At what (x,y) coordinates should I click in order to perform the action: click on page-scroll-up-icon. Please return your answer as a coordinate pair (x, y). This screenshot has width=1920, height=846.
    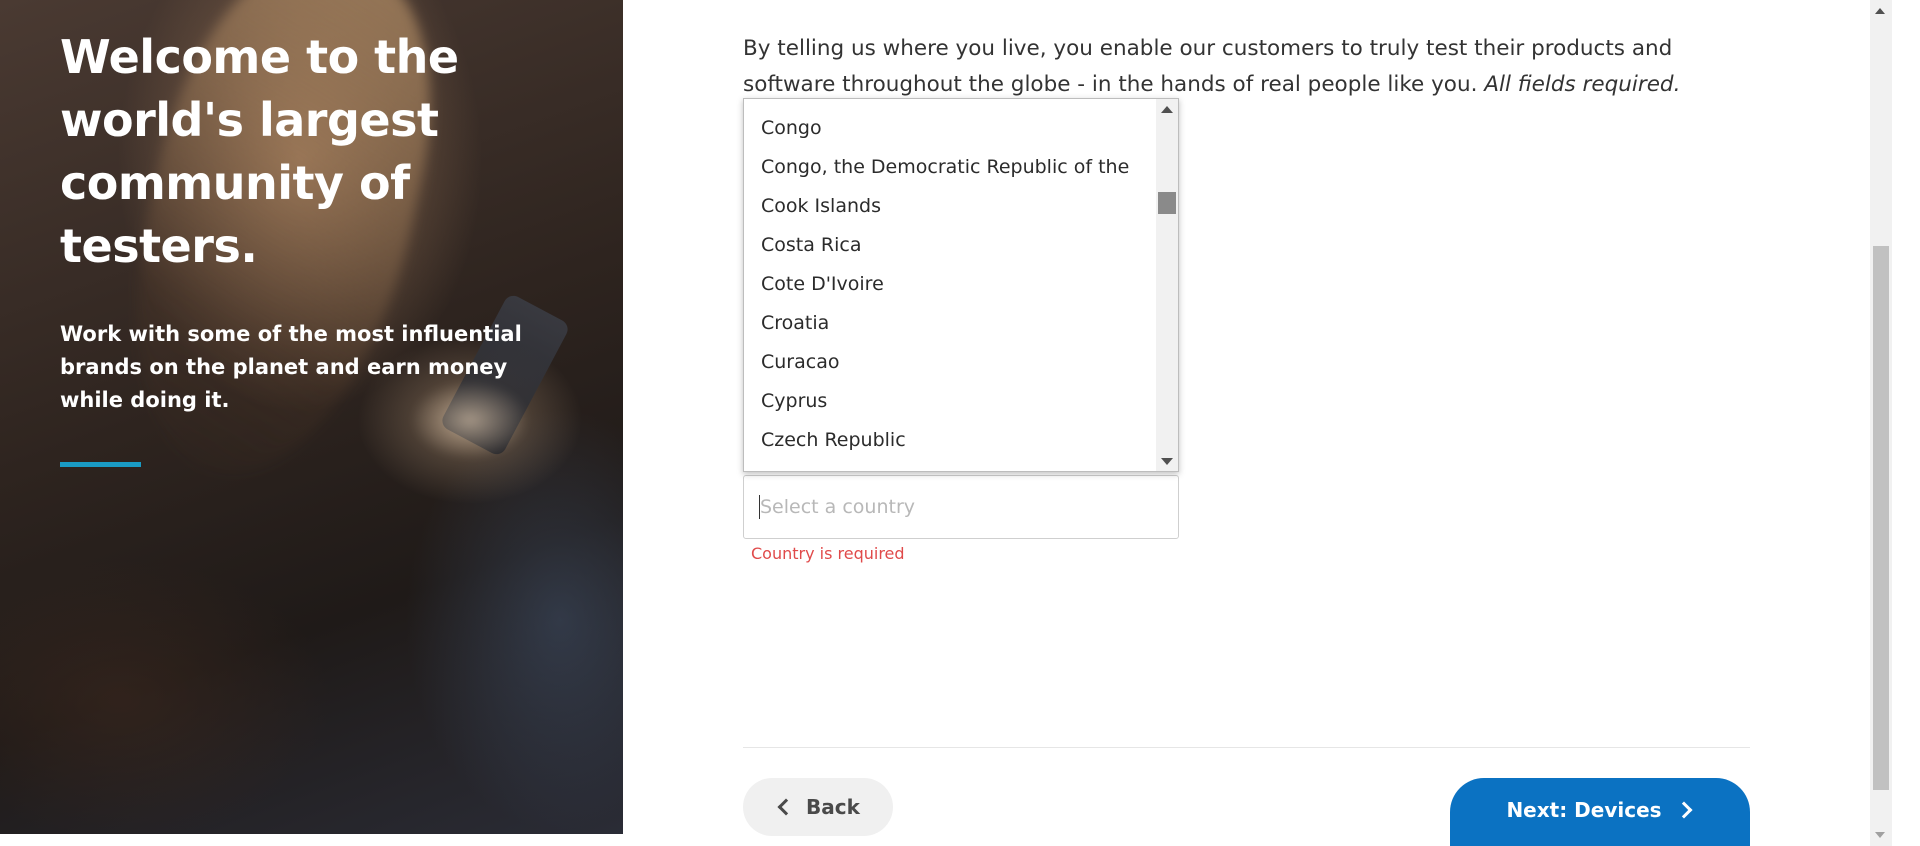
    Looking at the image, I should click on (1880, 11).